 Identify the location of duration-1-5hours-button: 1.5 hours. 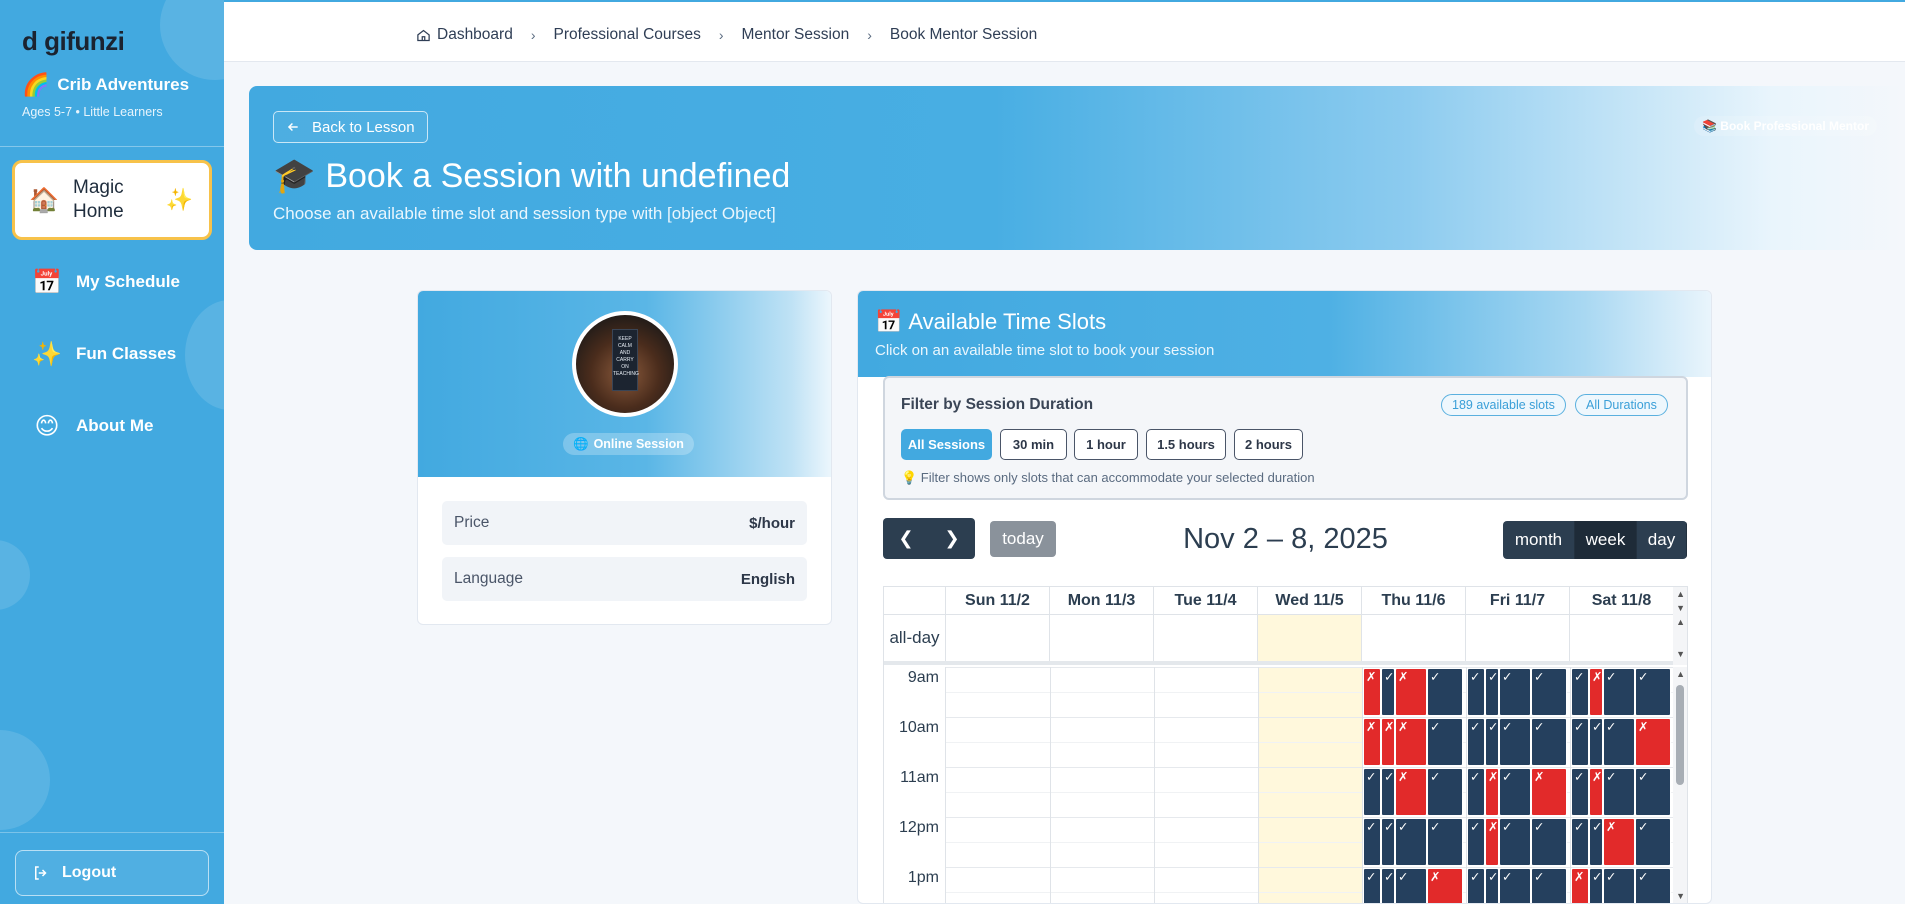
(1186, 444).